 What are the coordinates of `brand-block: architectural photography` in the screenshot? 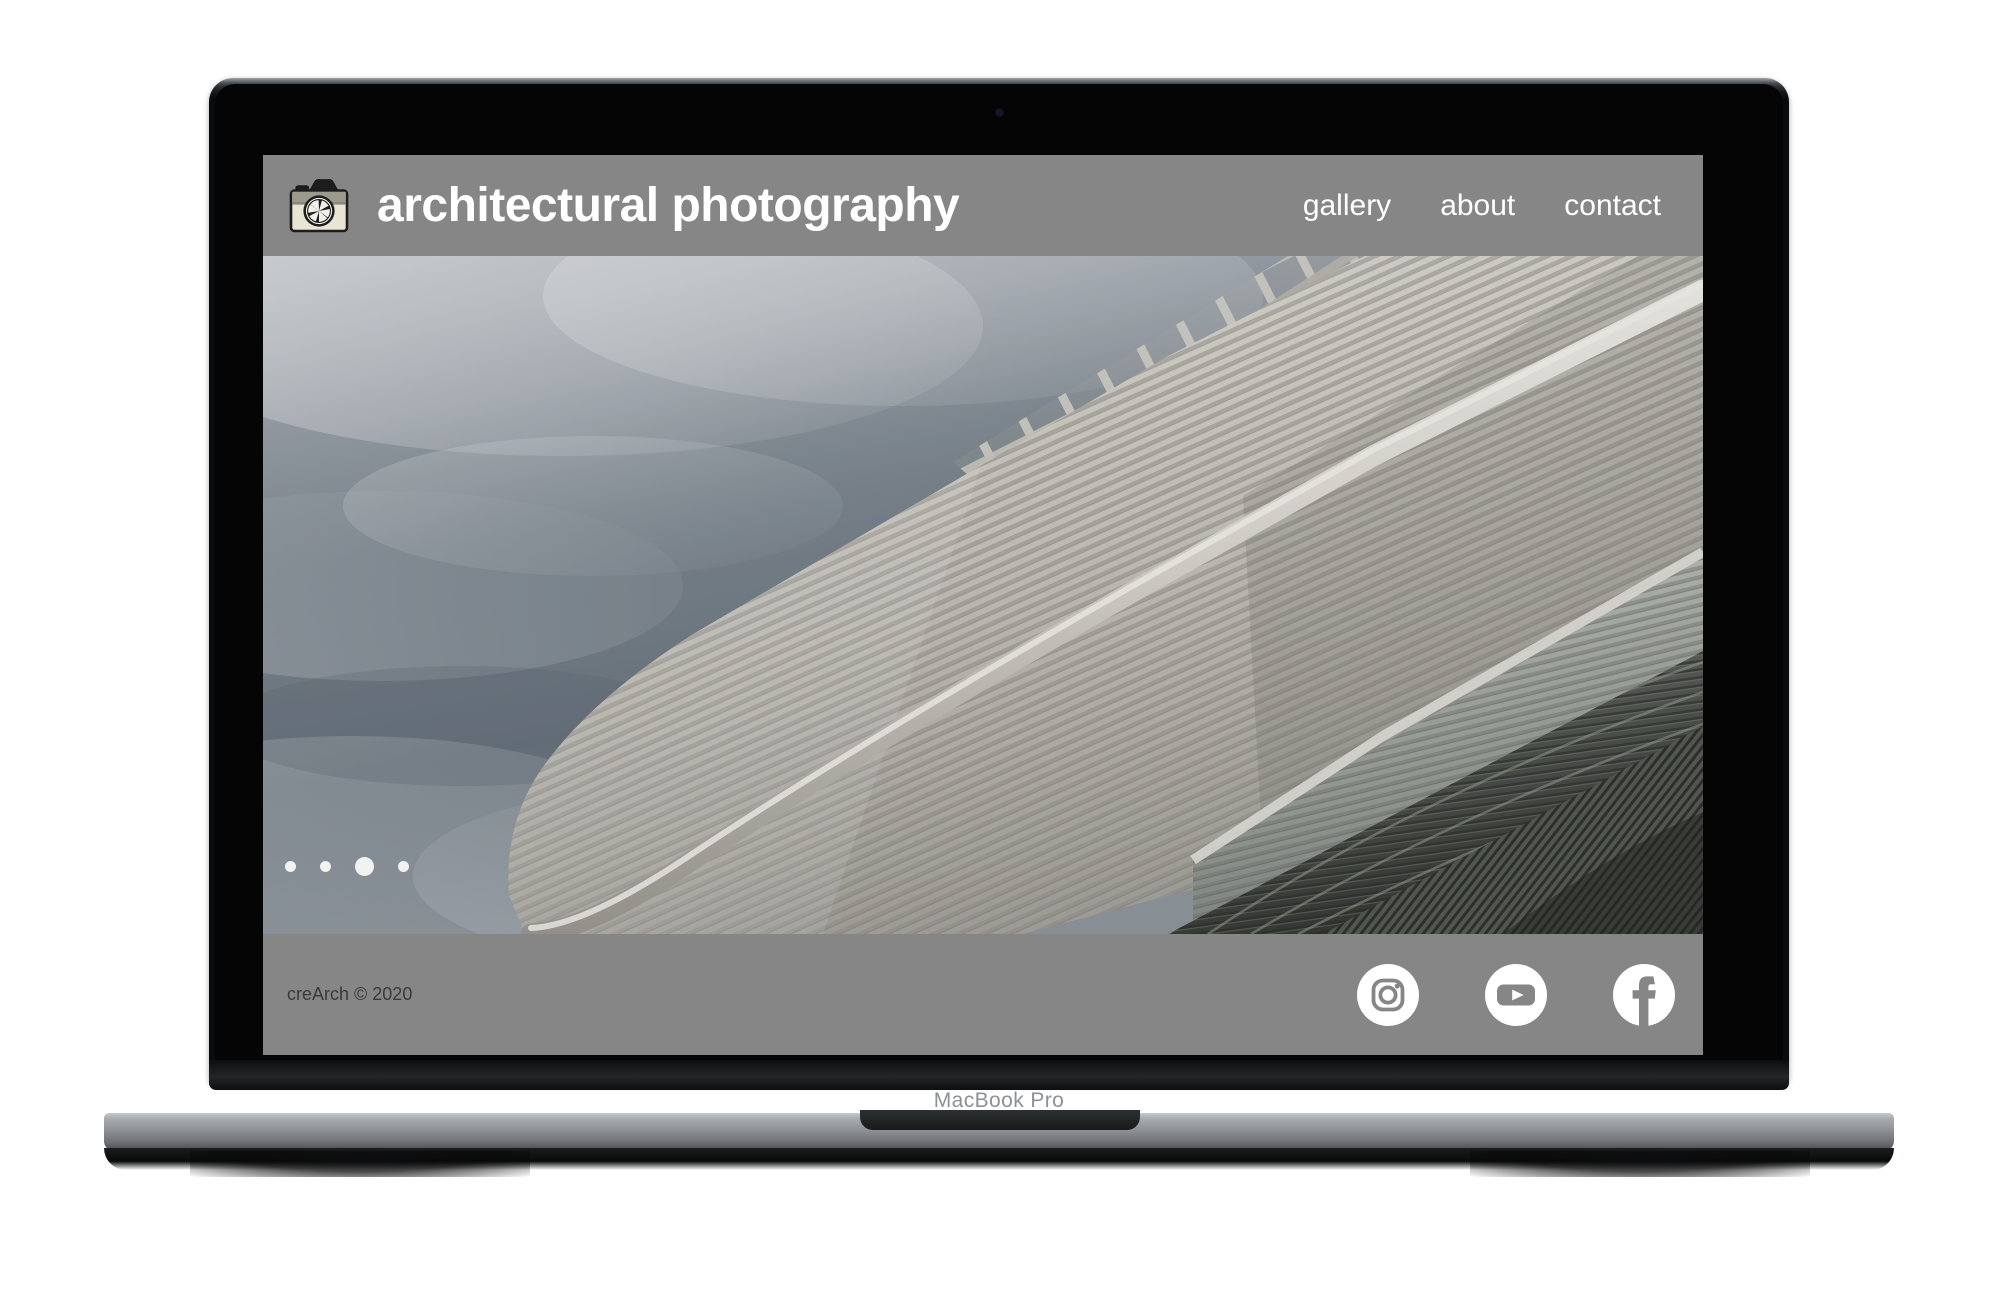 It's located at (622, 206).